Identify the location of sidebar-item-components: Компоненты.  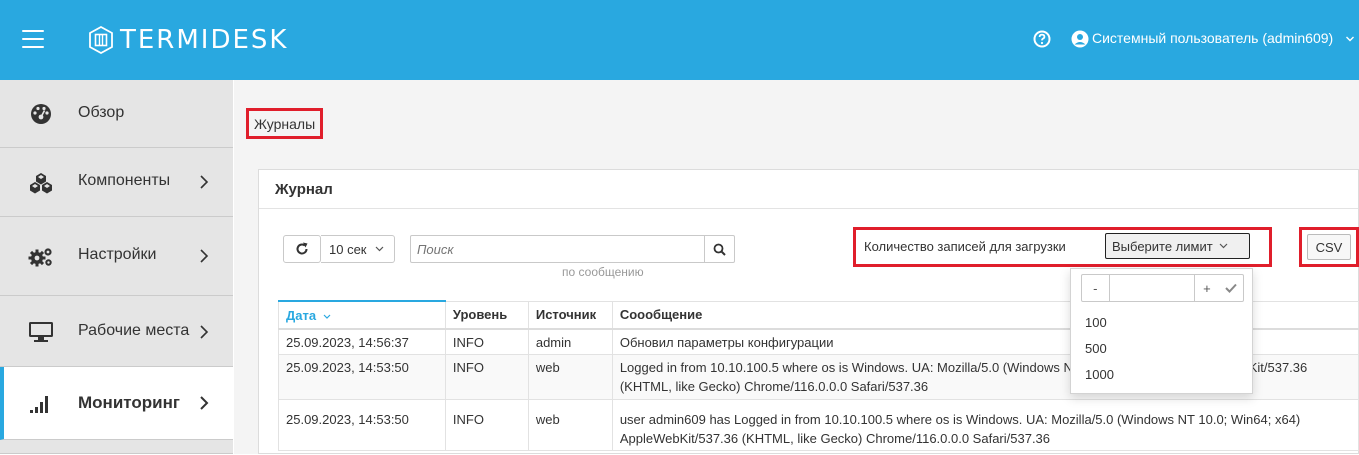
(116, 182).